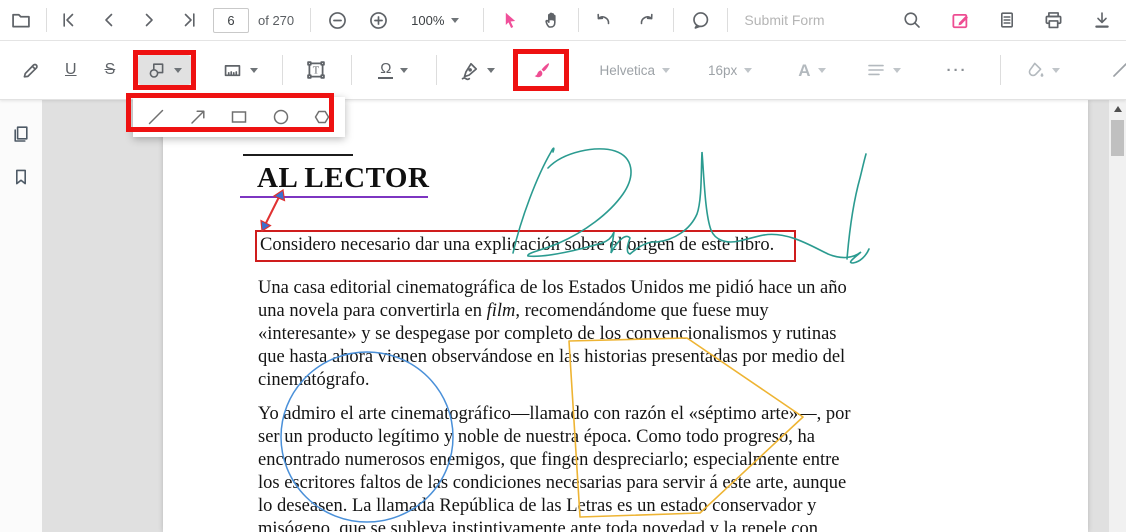  Describe the element at coordinates (1007, 20) in the screenshot. I see `pages-view-button` at that location.